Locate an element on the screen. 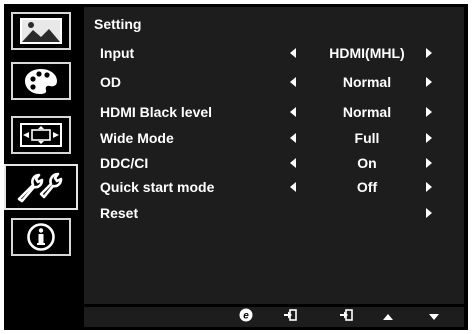 This screenshot has height=334, width=472. menu-row-label: HDMI Black level is located at coordinates (156, 112).